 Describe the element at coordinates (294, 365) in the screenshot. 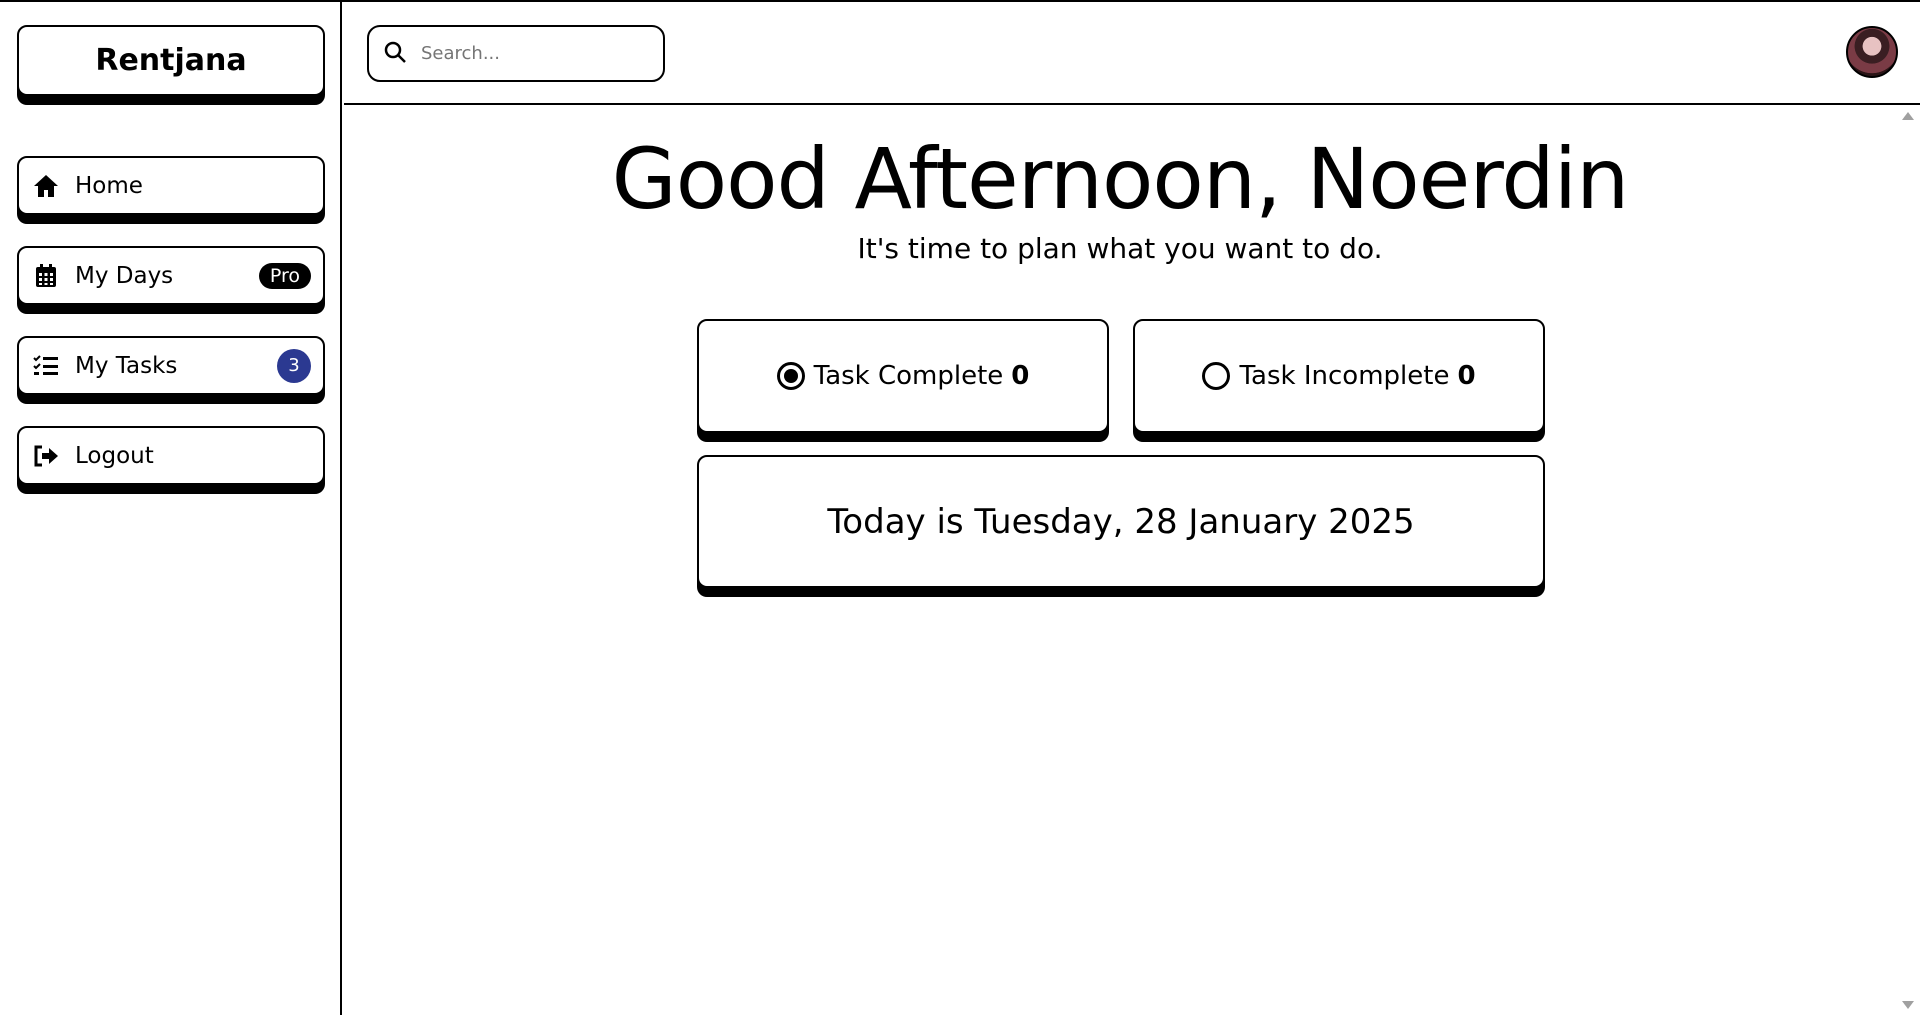

I see `task-count-badge: 3` at that location.